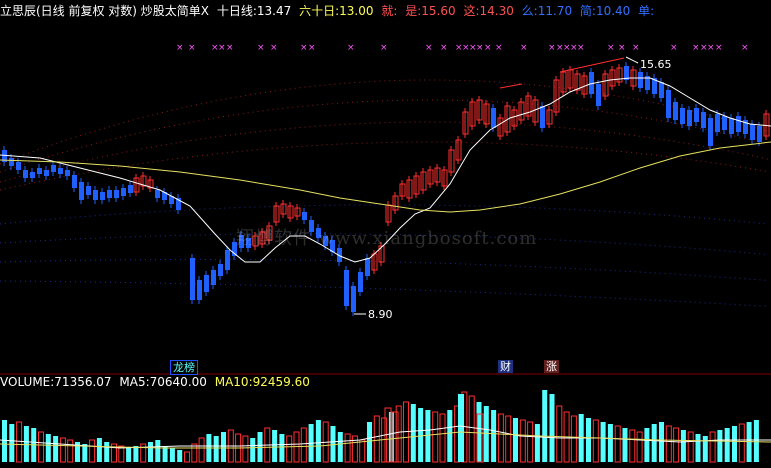 The height and width of the screenshot is (468, 771). Describe the element at coordinates (551, 366) in the screenshot. I see `rise-tag: 涨` at that location.